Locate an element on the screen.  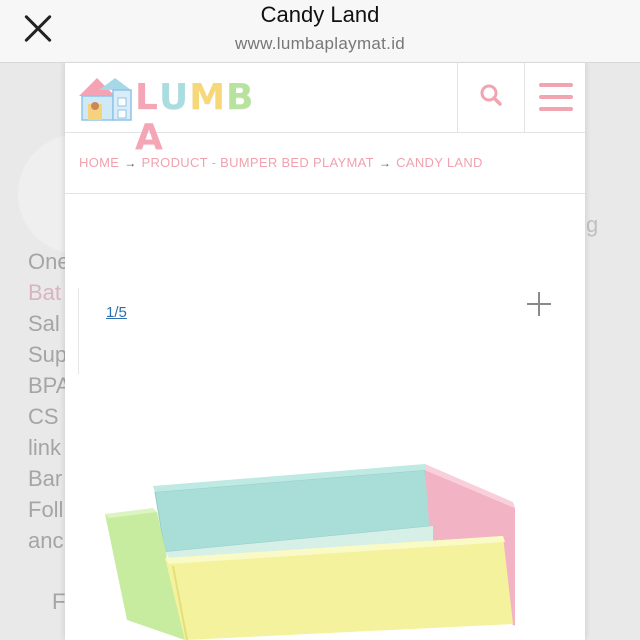
breadcrumb-home: HOME is located at coordinates (99, 162).